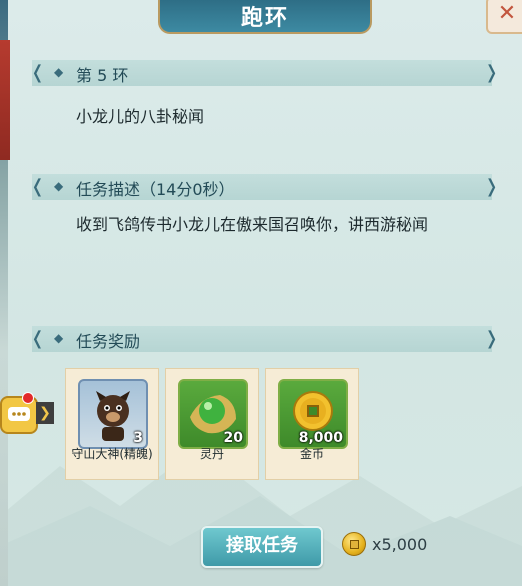  What do you see at coordinates (213, 414) in the screenshot?
I see `elixir-icon: 20` at bounding box center [213, 414].